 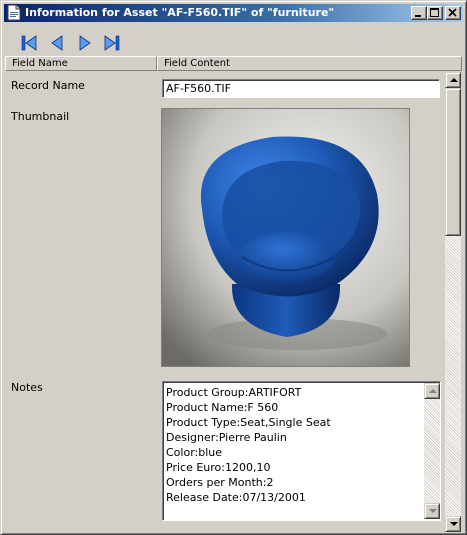 I want to click on triangle-left-icon, so click(x=57, y=43).